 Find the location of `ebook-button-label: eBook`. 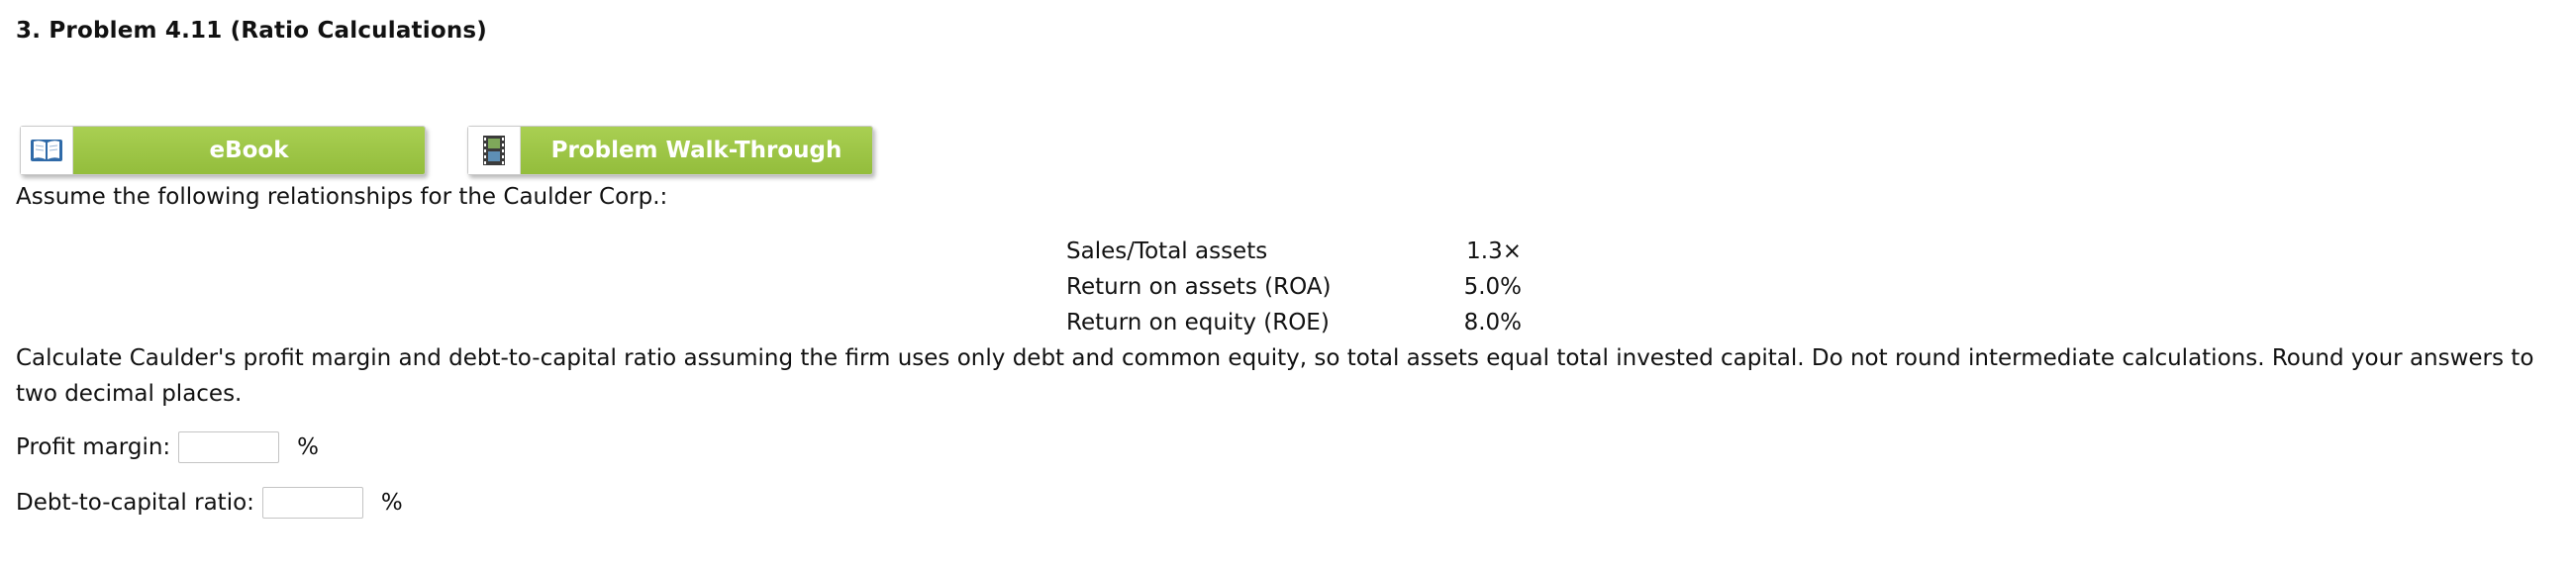

ebook-button-label: eBook is located at coordinates (249, 150).